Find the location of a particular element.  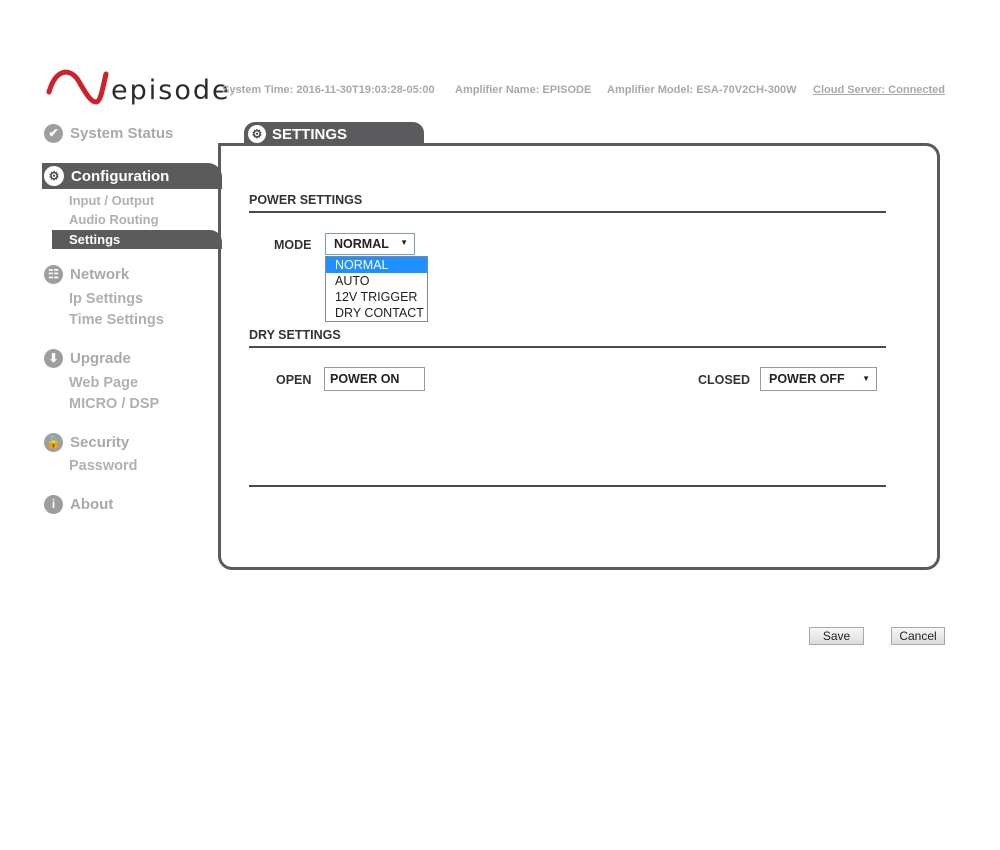

closed-label: CLOSED is located at coordinates (724, 380).